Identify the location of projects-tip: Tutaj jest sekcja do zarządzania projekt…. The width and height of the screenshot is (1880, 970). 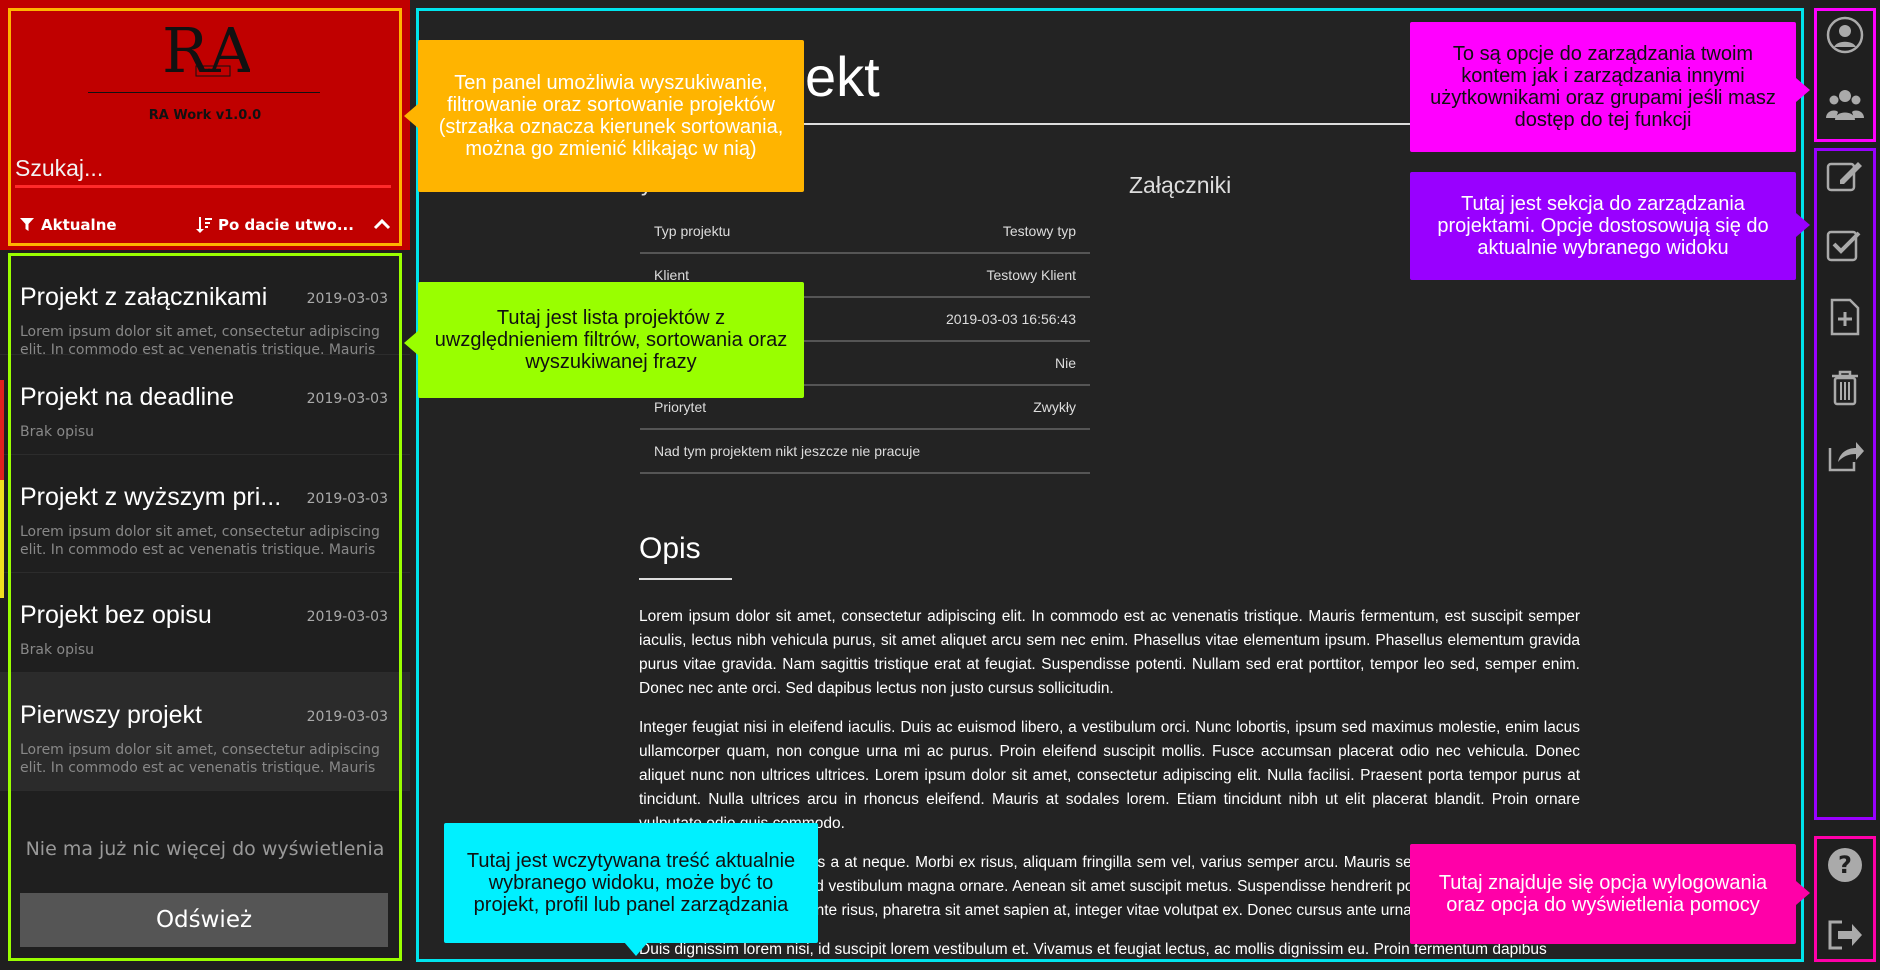
(1603, 226).